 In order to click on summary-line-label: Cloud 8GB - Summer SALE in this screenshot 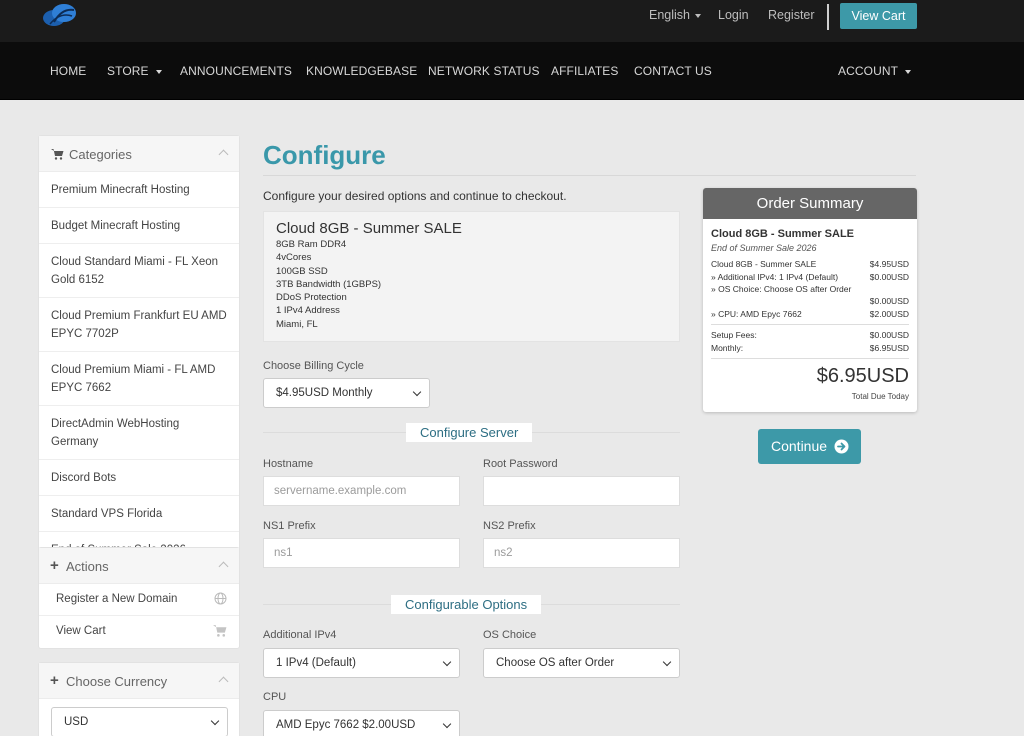, I will do `click(764, 264)`.